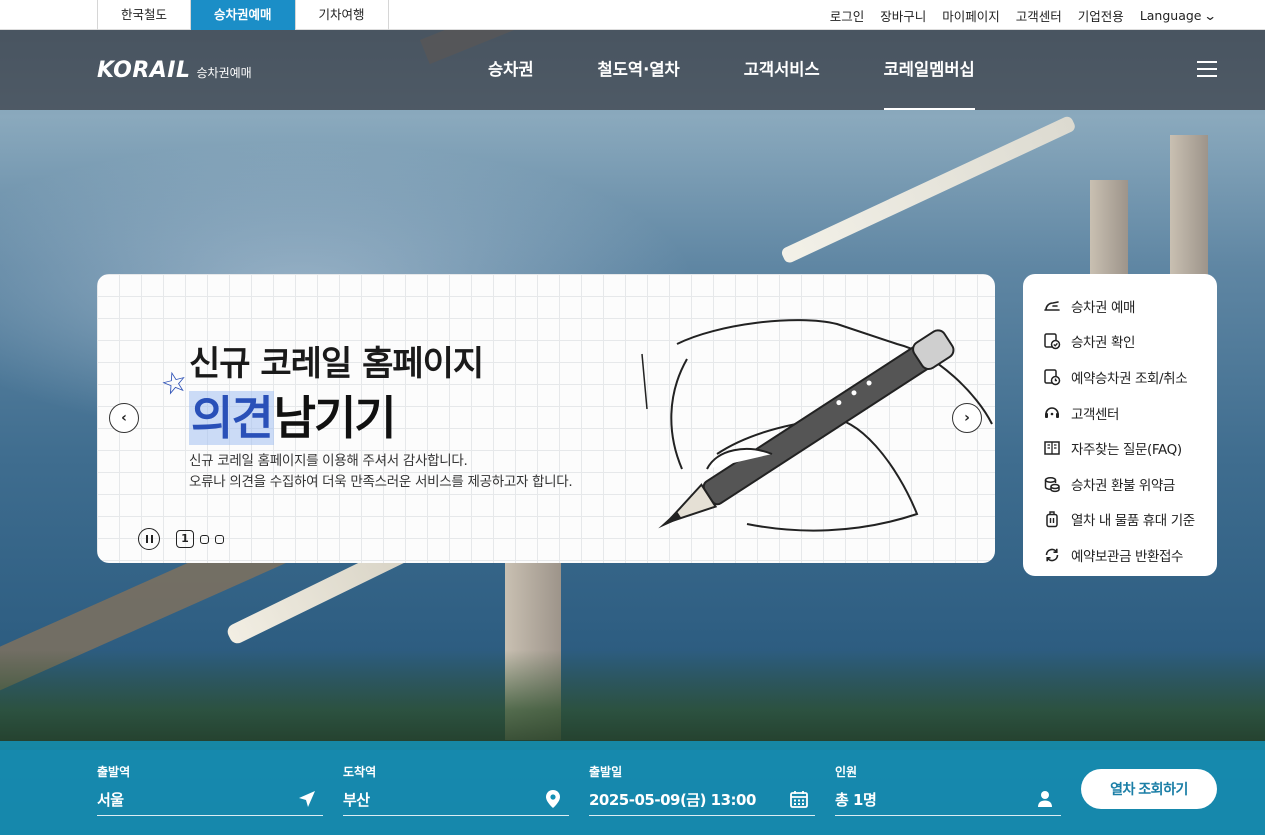  What do you see at coordinates (553, 799) in the screenshot?
I see `map-pin-icon` at bounding box center [553, 799].